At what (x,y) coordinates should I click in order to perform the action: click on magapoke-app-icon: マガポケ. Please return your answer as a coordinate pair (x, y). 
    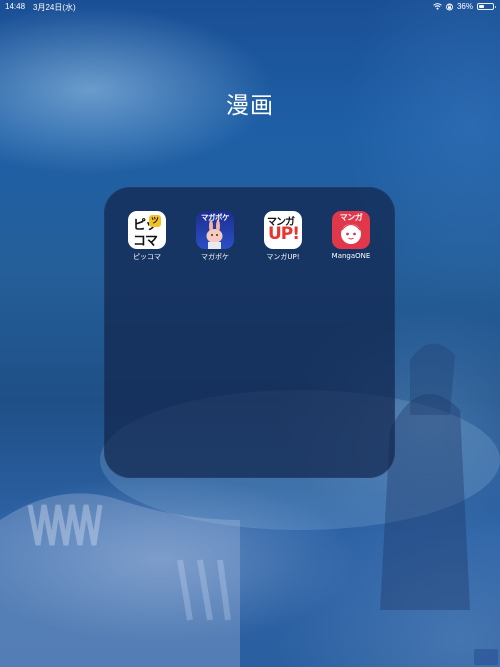
    Looking at the image, I should click on (215, 230).